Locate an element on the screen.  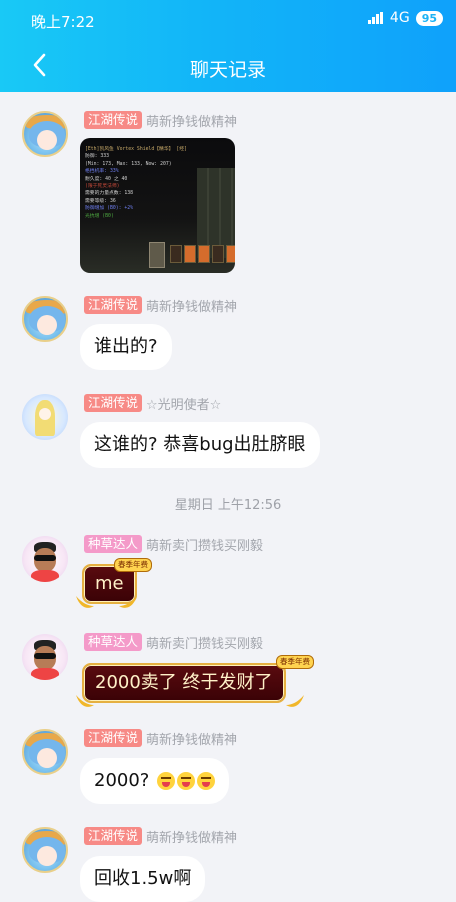
header: 晚上7:22 4G 95 聊天记录 is located at coordinates (228, 46).